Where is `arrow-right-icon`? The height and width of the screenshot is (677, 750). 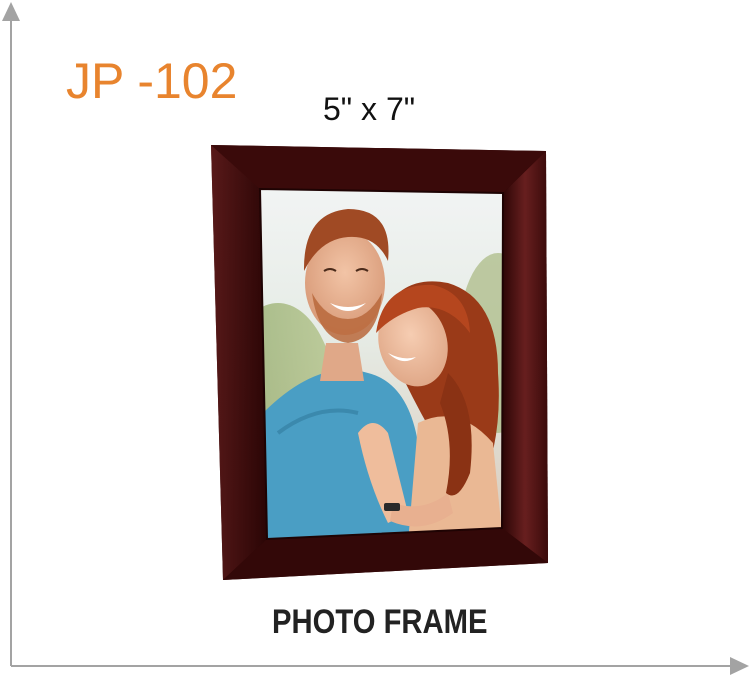 arrow-right-icon is located at coordinates (739, 666).